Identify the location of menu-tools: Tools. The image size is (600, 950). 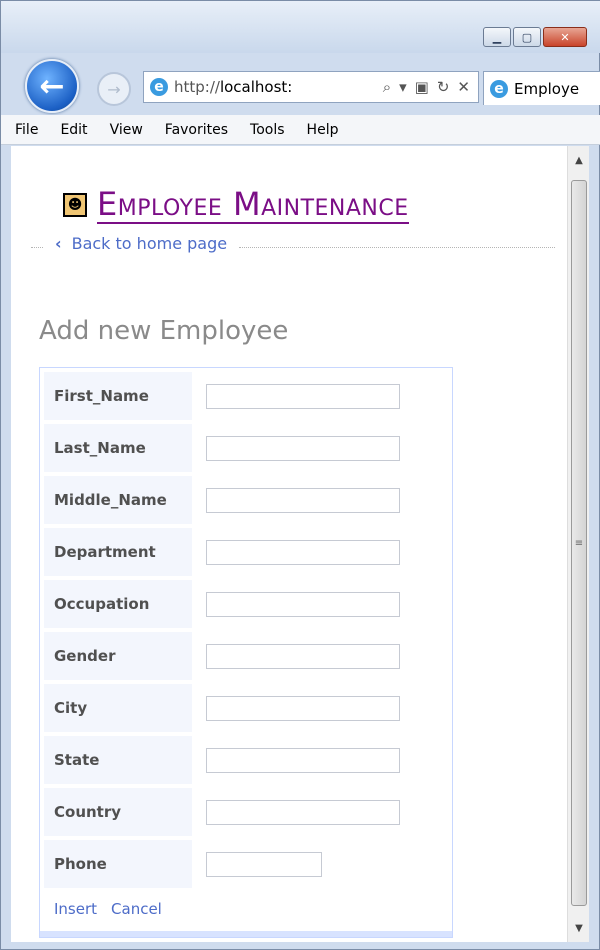
(267, 130).